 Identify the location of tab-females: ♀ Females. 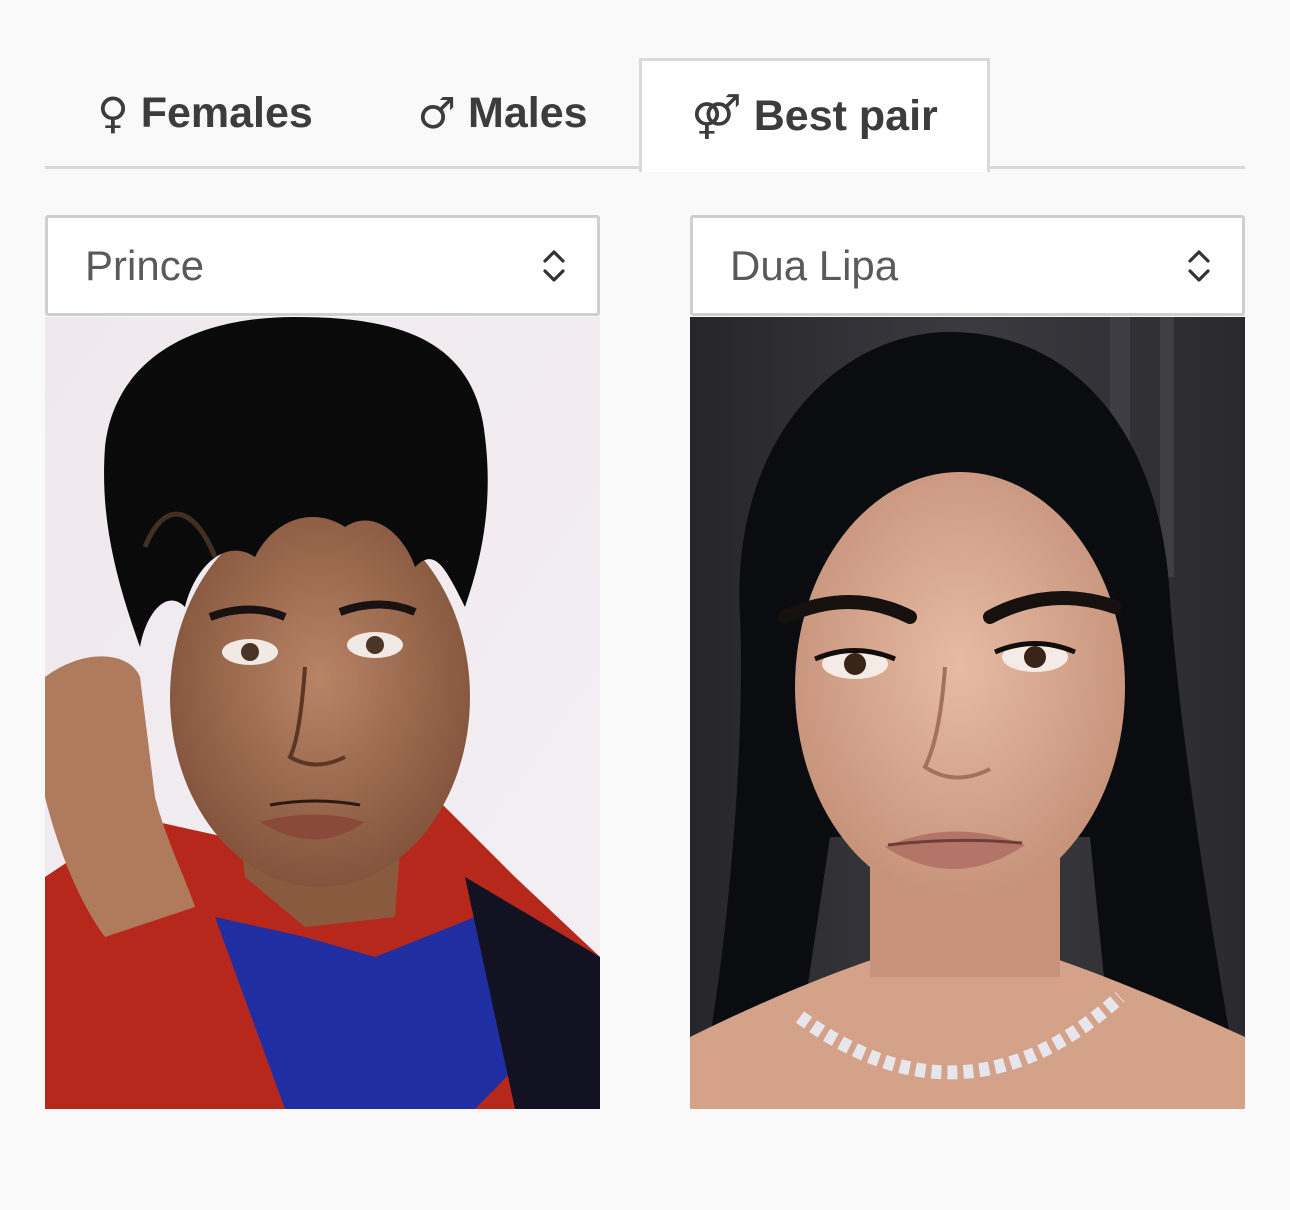
(205, 113).